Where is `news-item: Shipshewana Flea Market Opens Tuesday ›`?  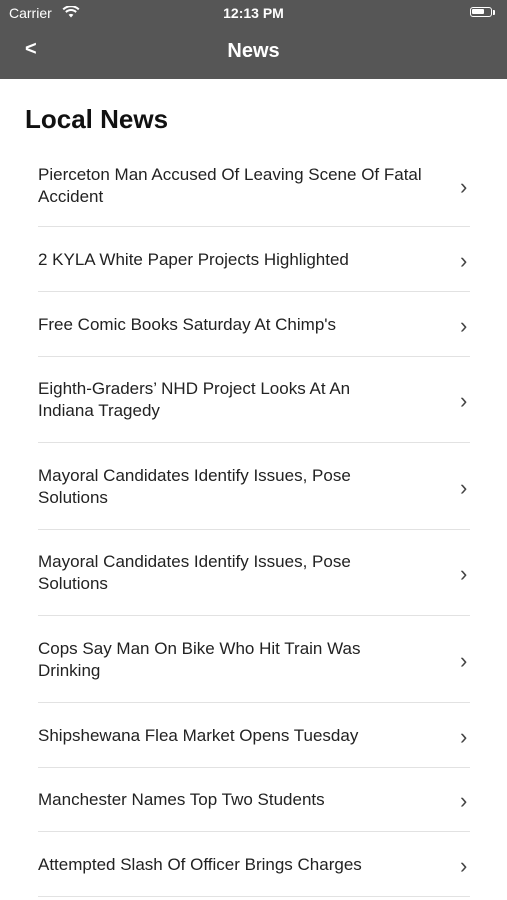 news-item: Shipshewana Flea Market Opens Tuesday › is located at coordinates (253, 735).